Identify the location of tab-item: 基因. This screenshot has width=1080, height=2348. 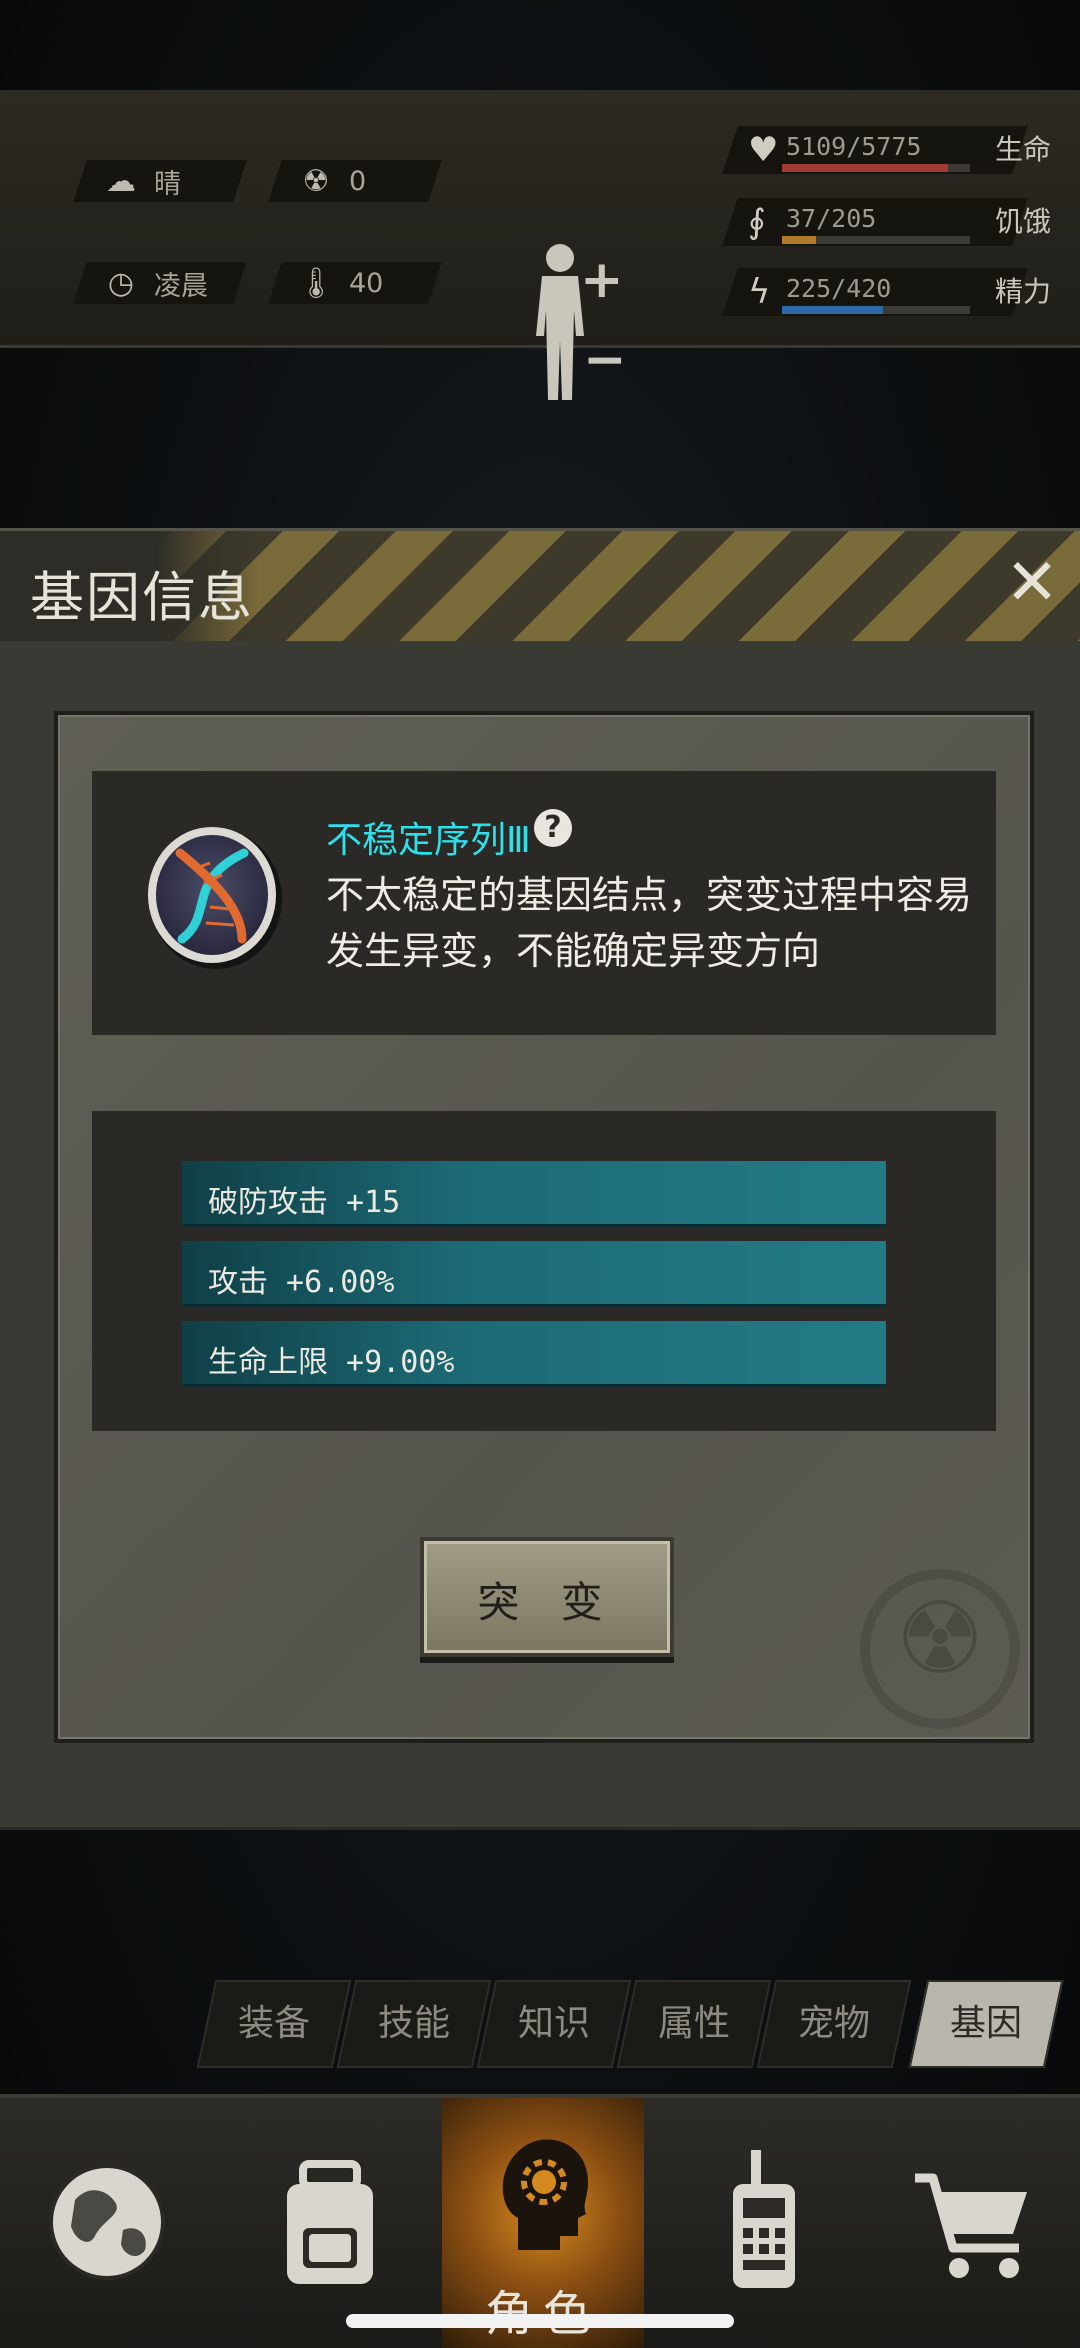
(986, 2024).